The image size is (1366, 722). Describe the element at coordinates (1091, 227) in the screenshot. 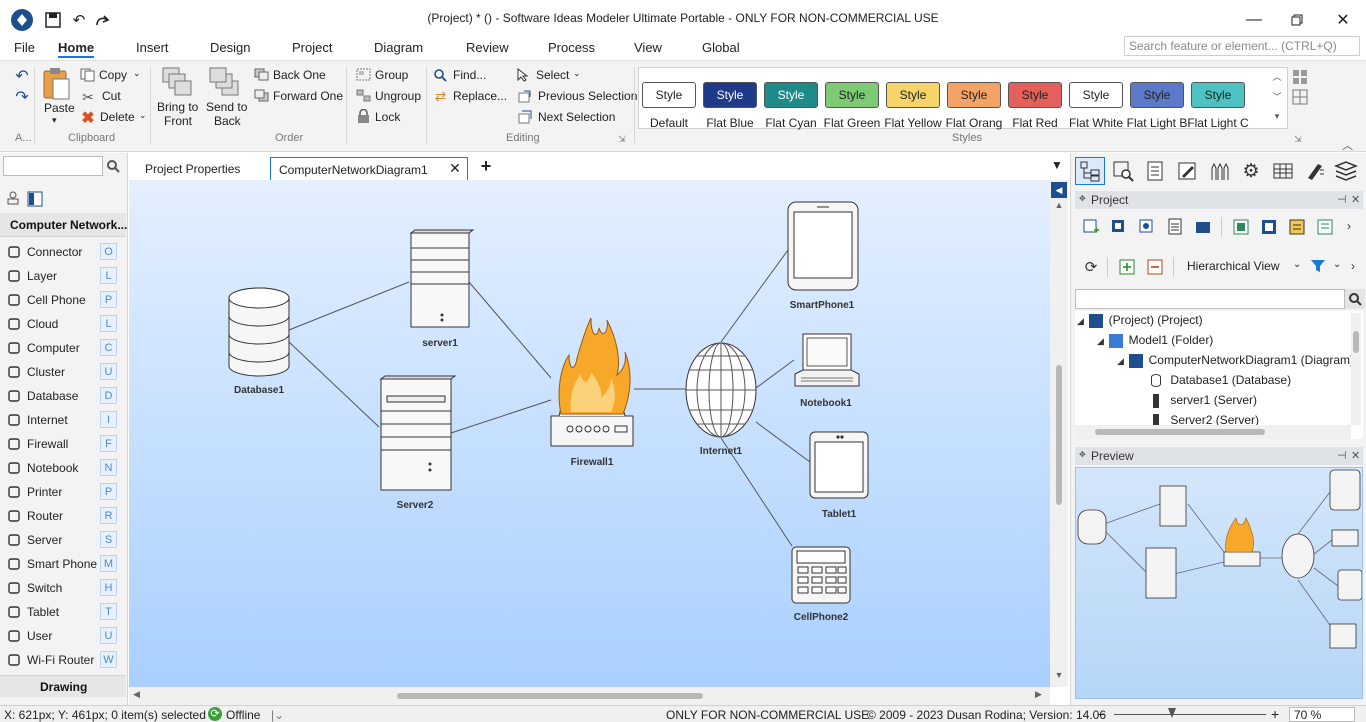

I see `new-diagram-icon` at that location.